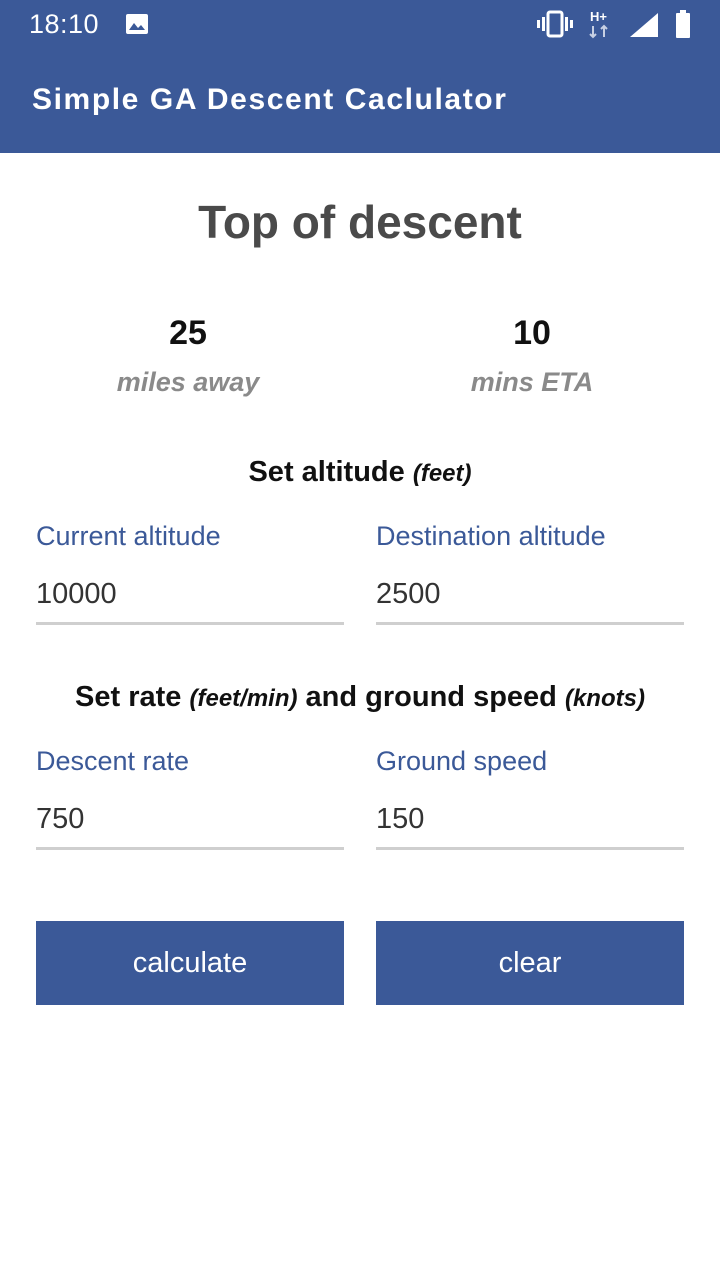  Describe the element at coordinates (137, 24) in the screenshot. I see `image-icon` at that location.